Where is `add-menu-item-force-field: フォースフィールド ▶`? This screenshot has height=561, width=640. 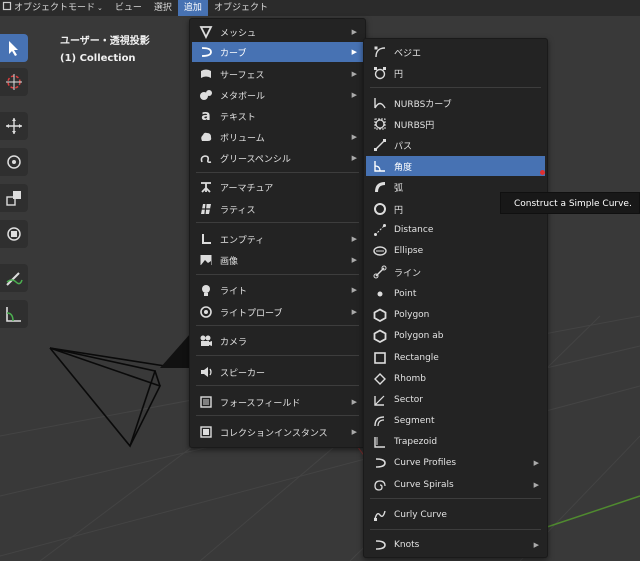
add-menu-item-force-field: フォースフィールド ▶ is located at coordinates (277, 402).